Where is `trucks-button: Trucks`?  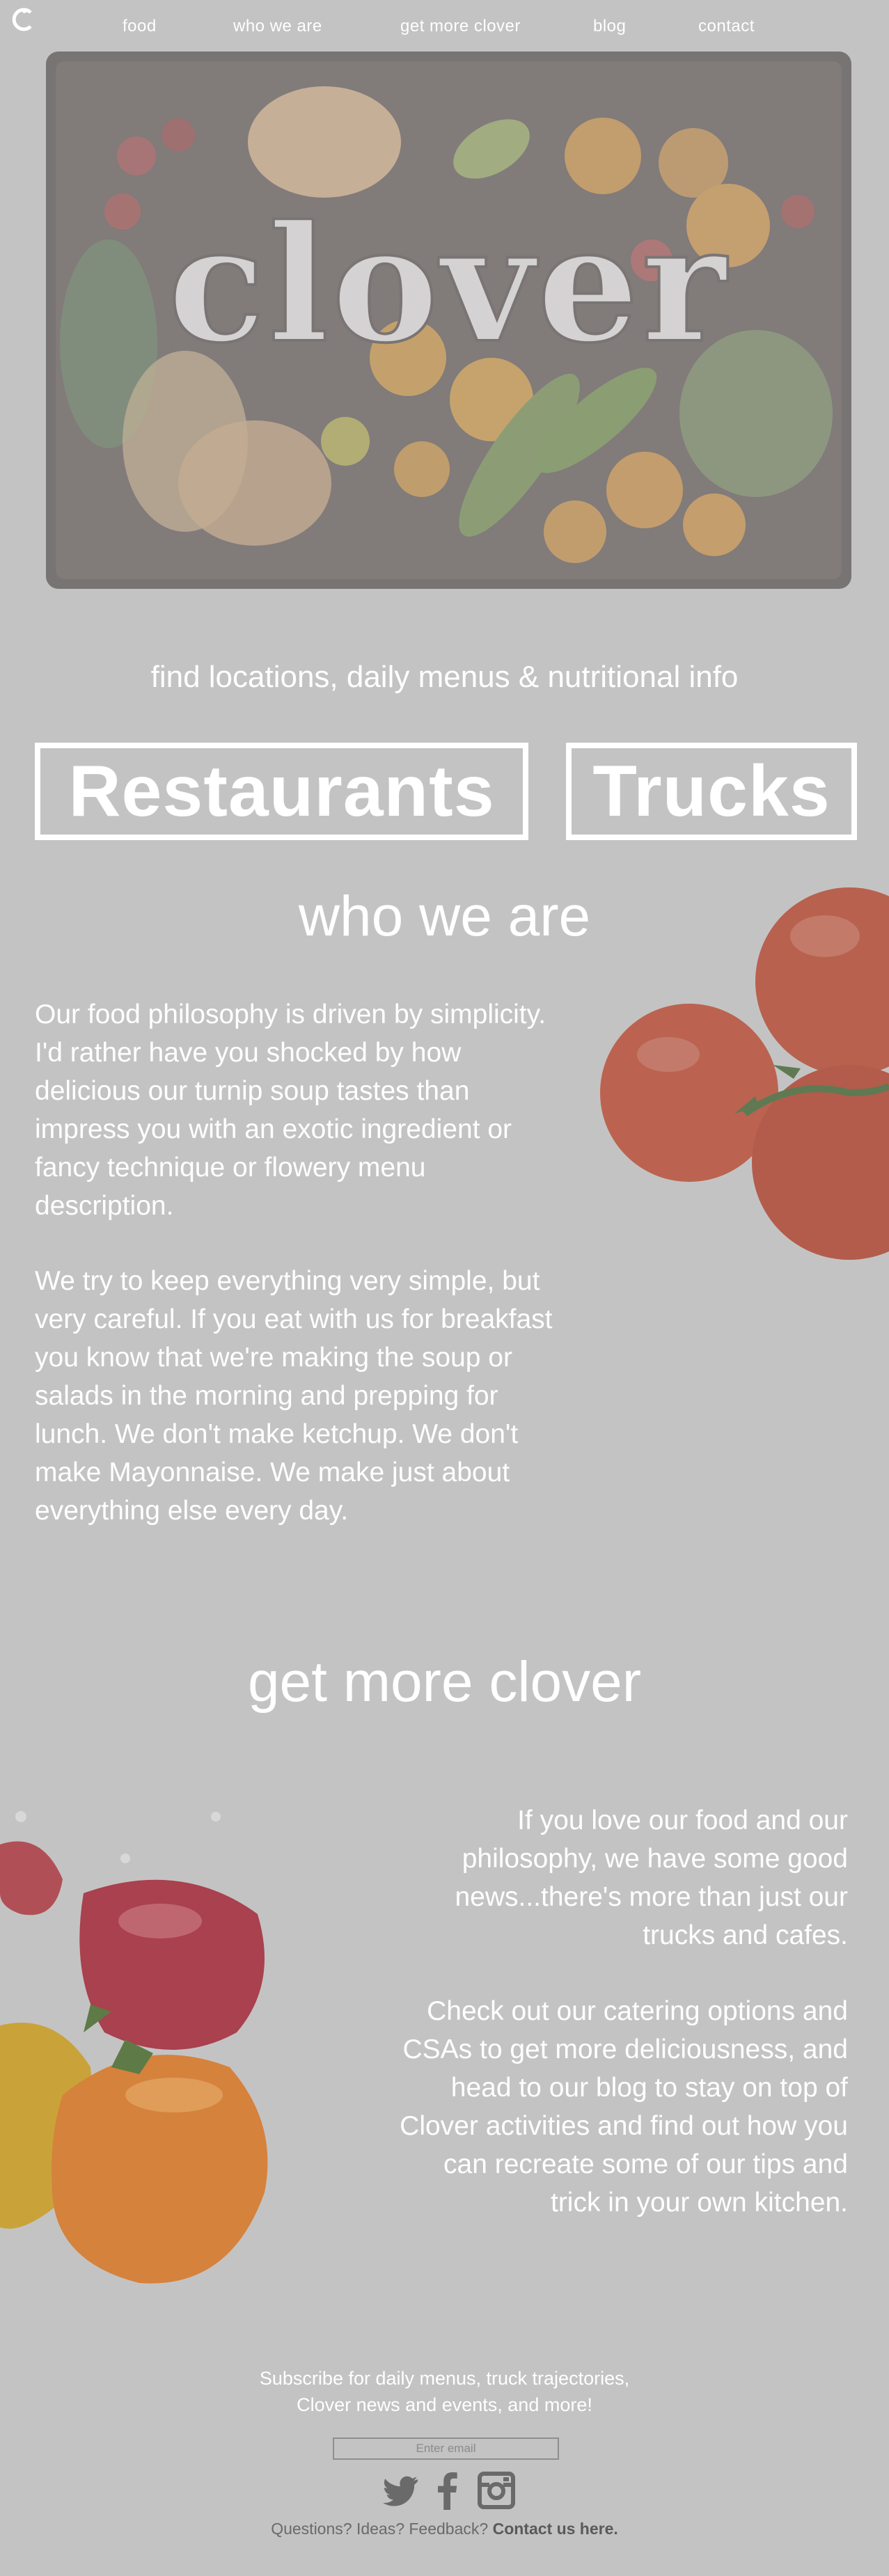
trucks-button: Trucks is located at coordinates (711, 791).